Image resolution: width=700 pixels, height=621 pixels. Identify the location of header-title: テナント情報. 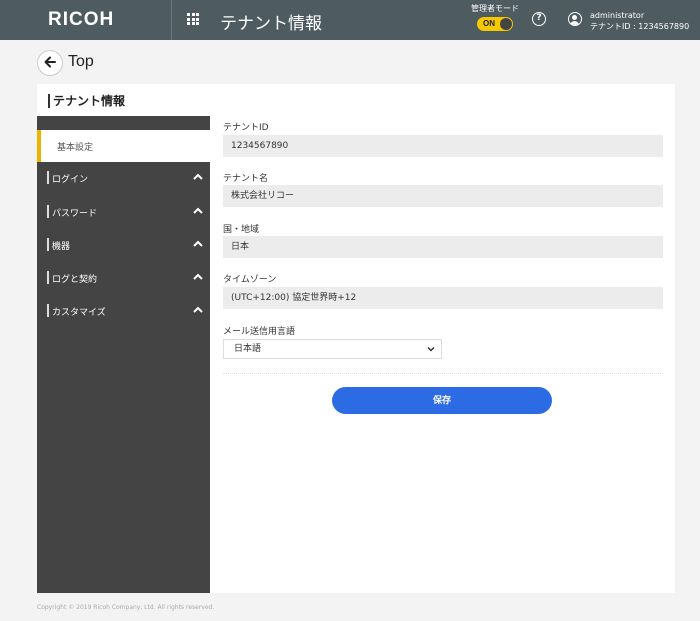
(271, 24).